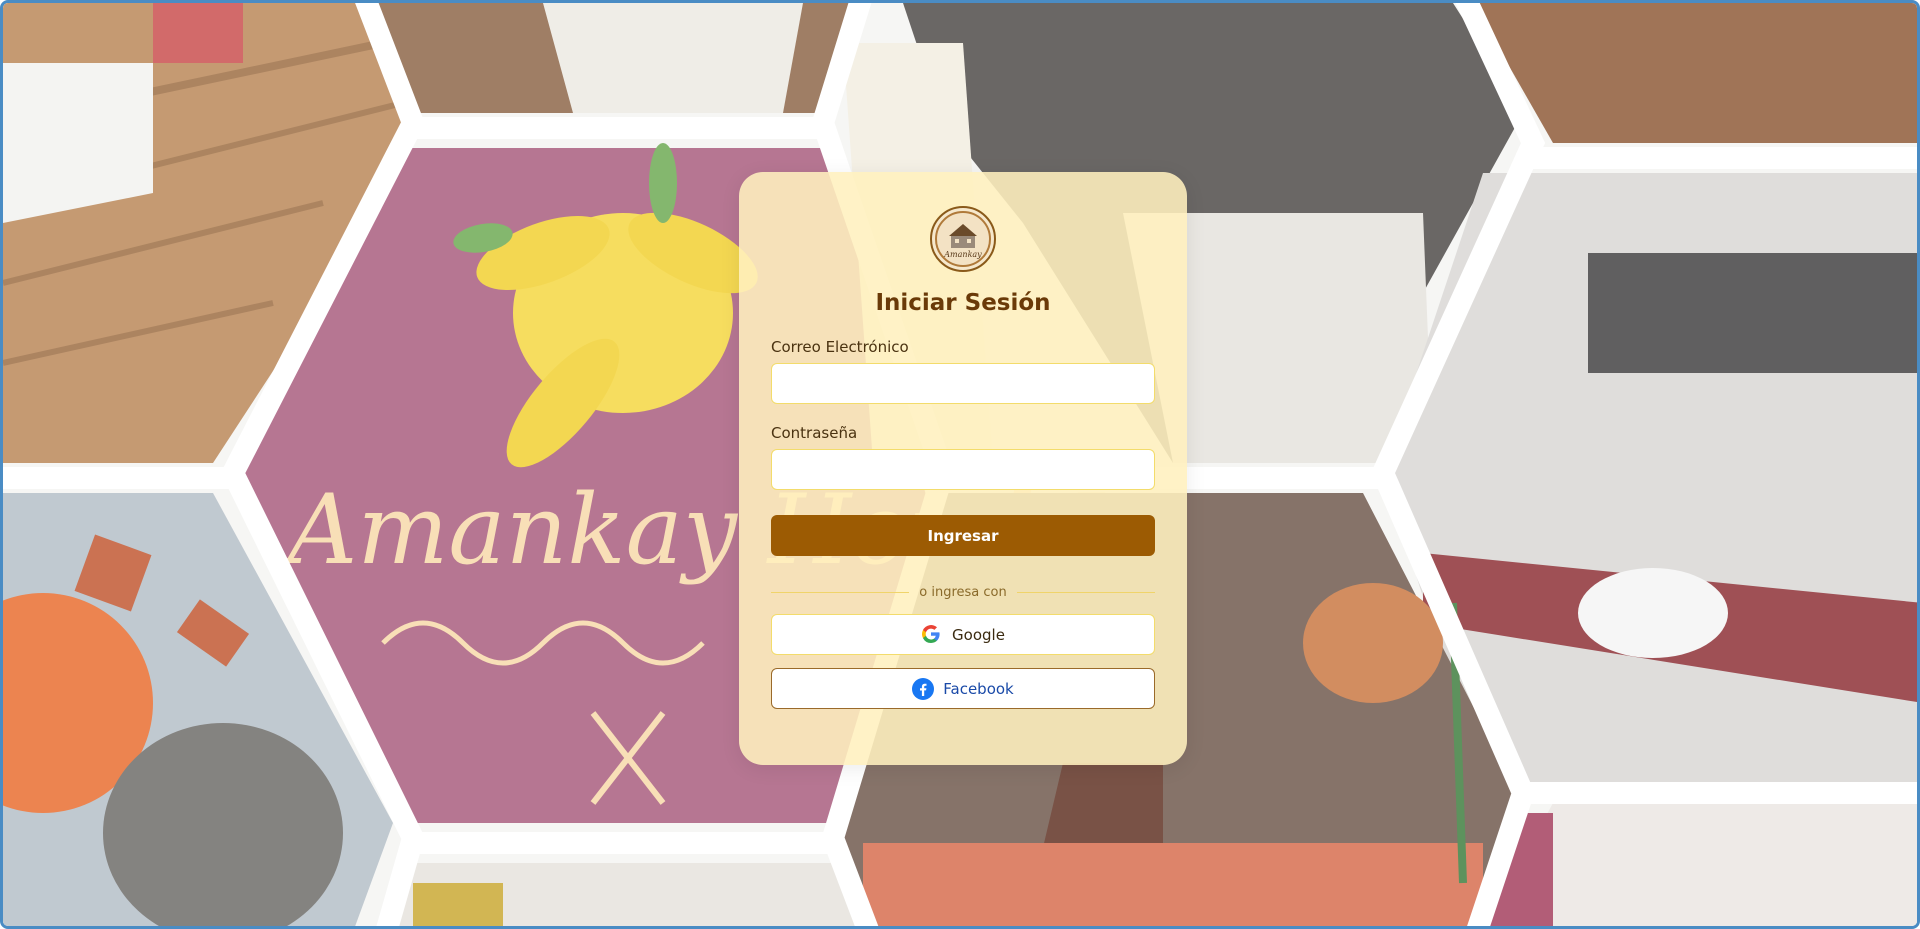 This screenshot has height=929, width=1920. I want to click on facebook-login-button: Facebook, so click(963, 688).